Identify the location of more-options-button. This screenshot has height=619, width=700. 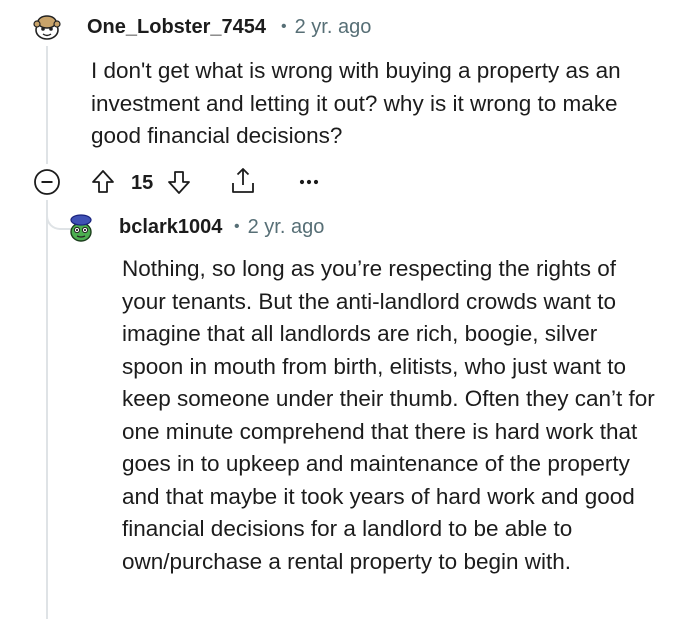
(309, 182).